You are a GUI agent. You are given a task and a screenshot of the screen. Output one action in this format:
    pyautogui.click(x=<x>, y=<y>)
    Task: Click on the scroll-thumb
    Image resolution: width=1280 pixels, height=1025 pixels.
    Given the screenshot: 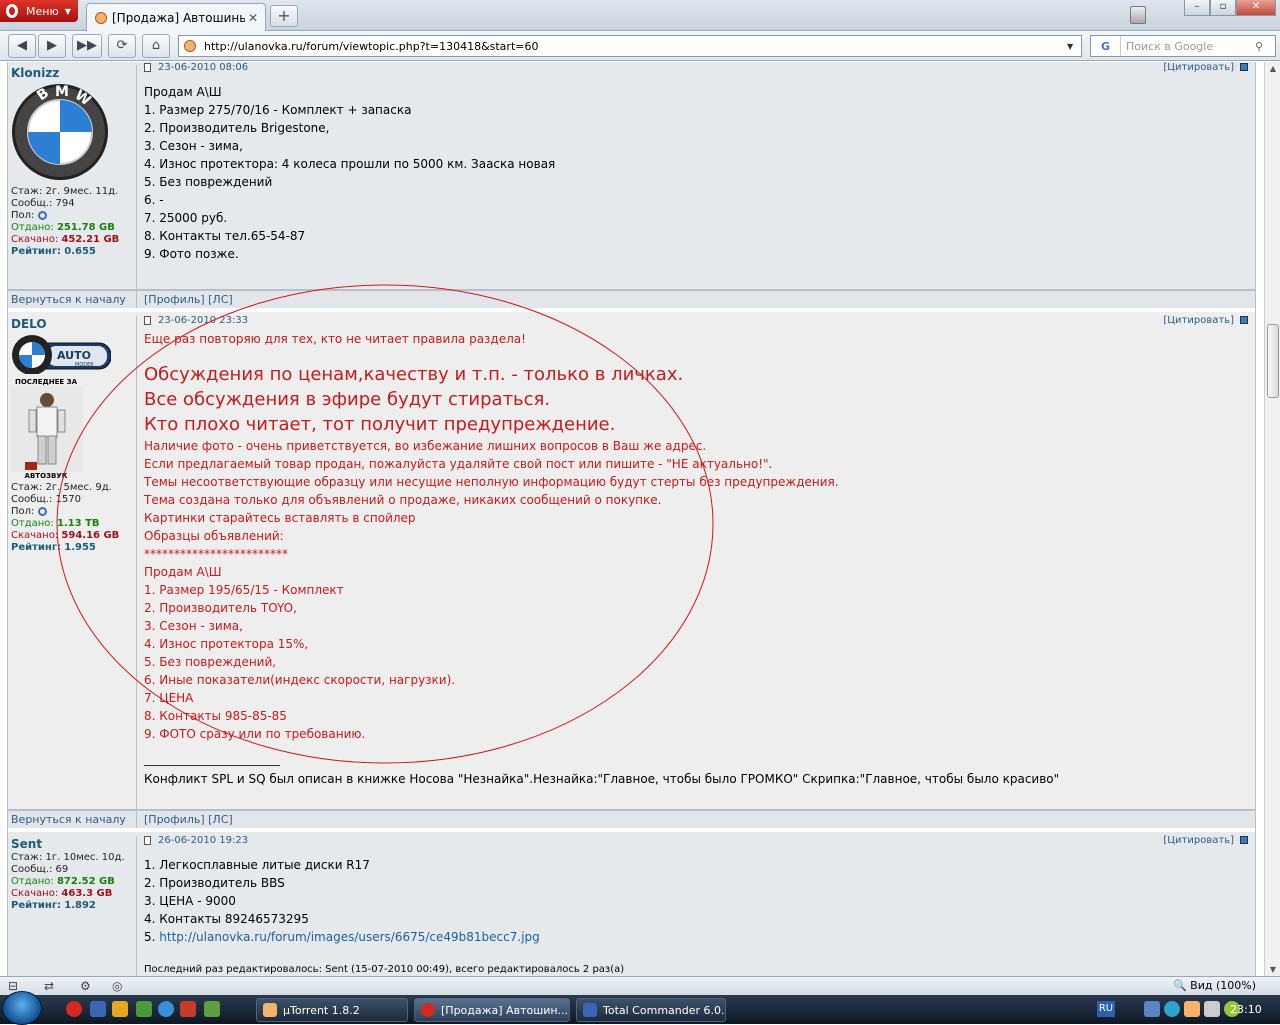 What is the action you would take?
    pyautogui.click(x=1273, y=361)
    